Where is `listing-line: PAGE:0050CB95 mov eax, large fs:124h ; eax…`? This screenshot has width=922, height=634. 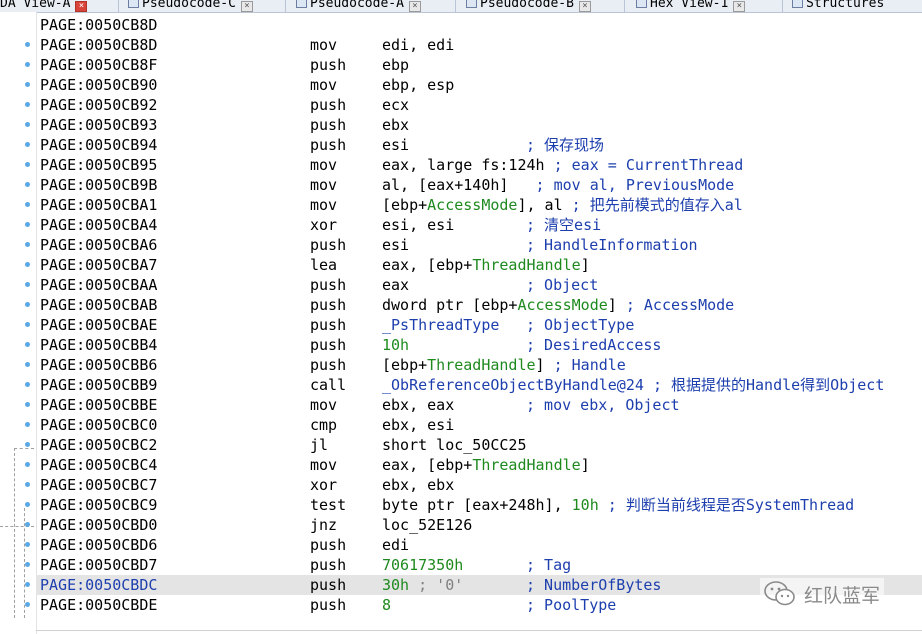
listing-line: PAGE:0050CB95 mov eax, large fs:124h ; eax… is located at coordinates (473, 165).